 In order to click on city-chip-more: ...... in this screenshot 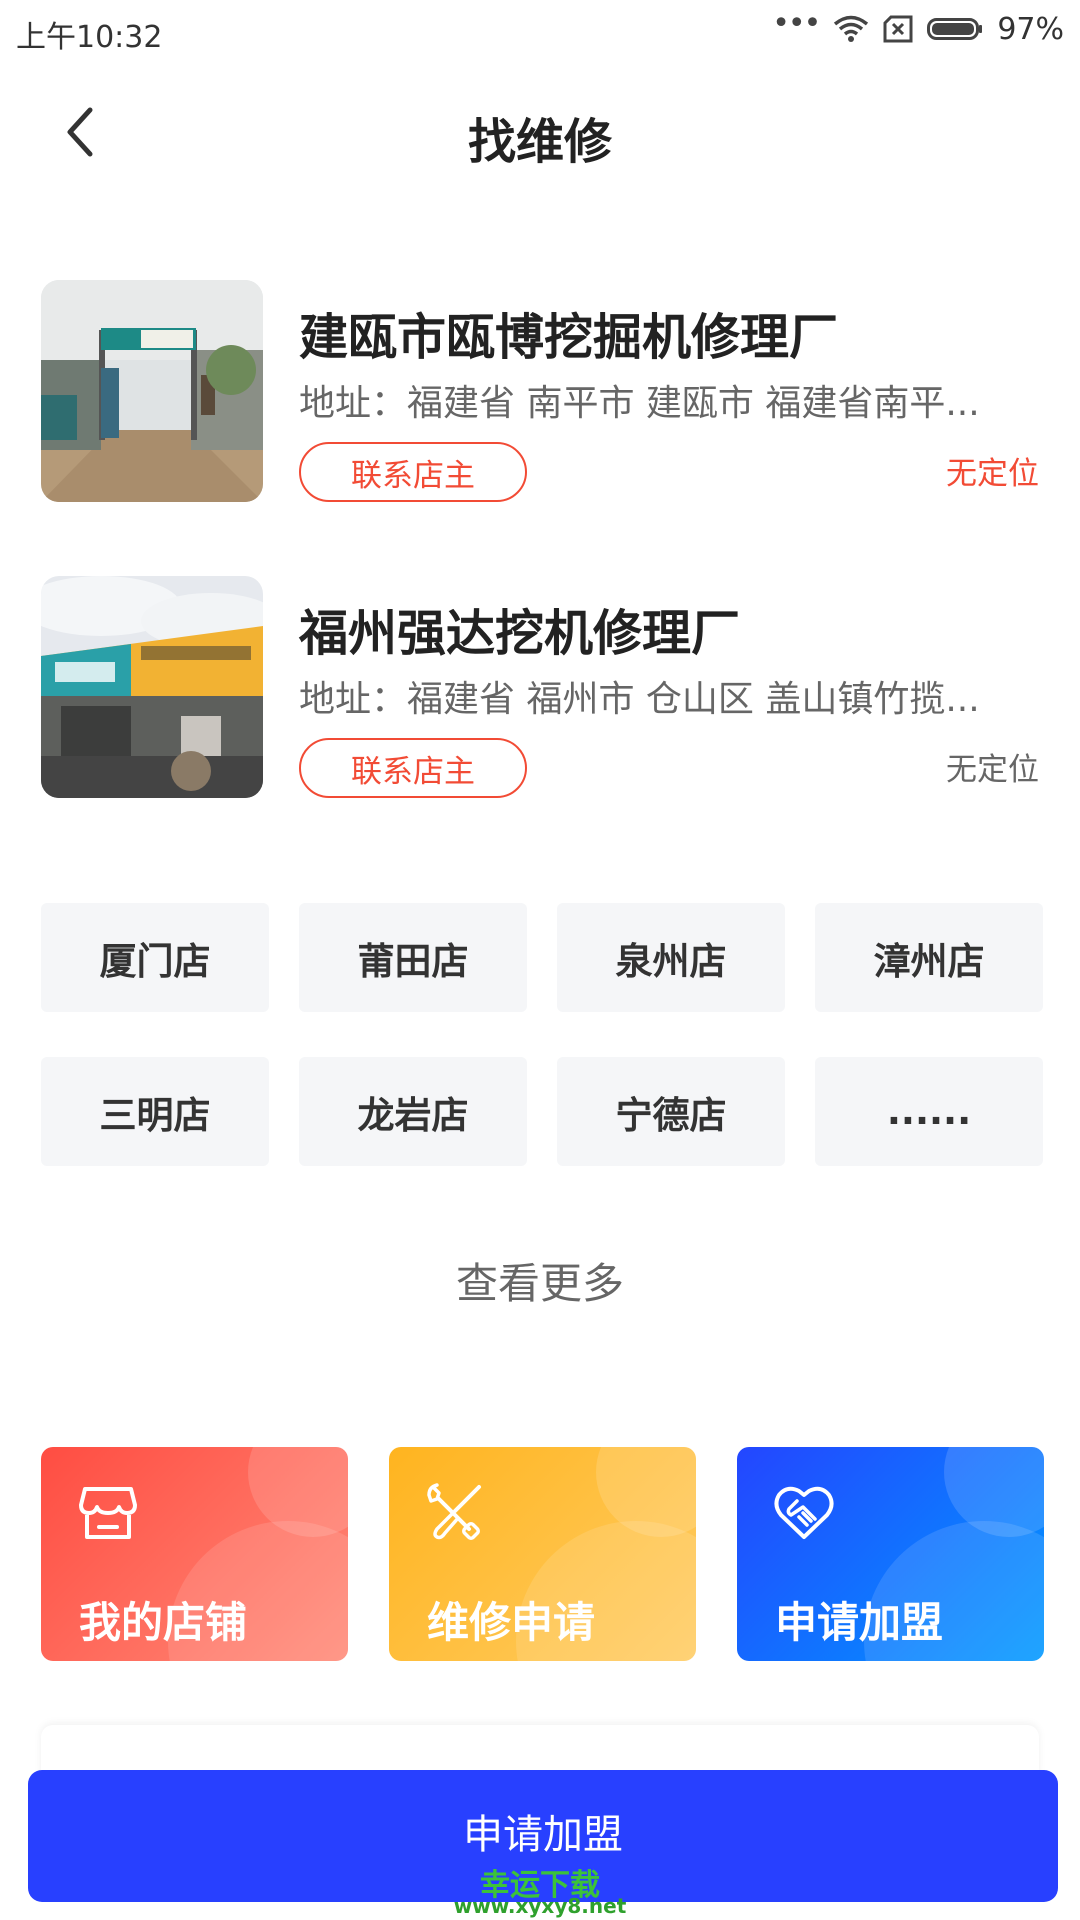, I will do `click(929, 1111)`.